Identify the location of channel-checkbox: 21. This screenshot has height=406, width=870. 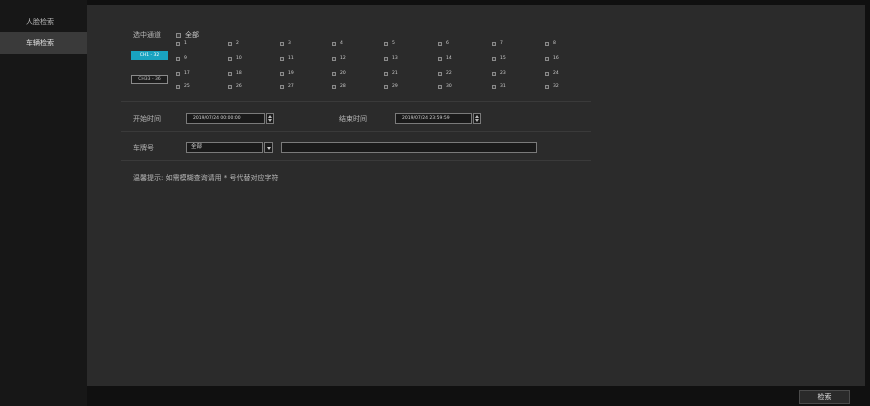
(391, 73).